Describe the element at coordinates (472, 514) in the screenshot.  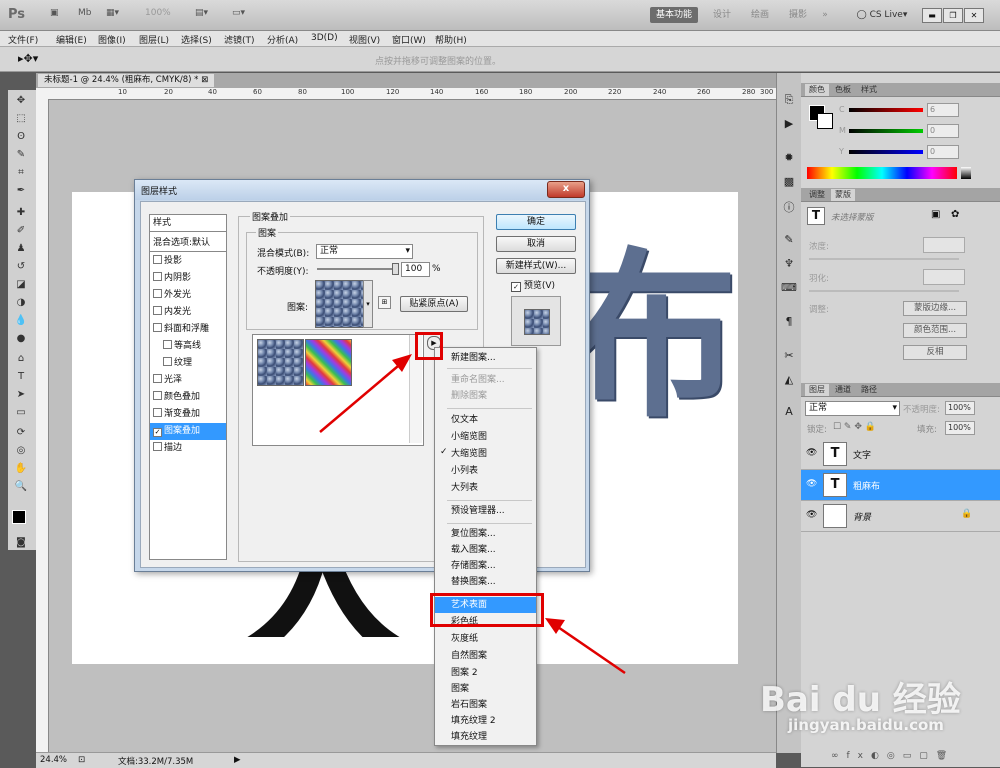
I see `annotation-arrows` at that location.